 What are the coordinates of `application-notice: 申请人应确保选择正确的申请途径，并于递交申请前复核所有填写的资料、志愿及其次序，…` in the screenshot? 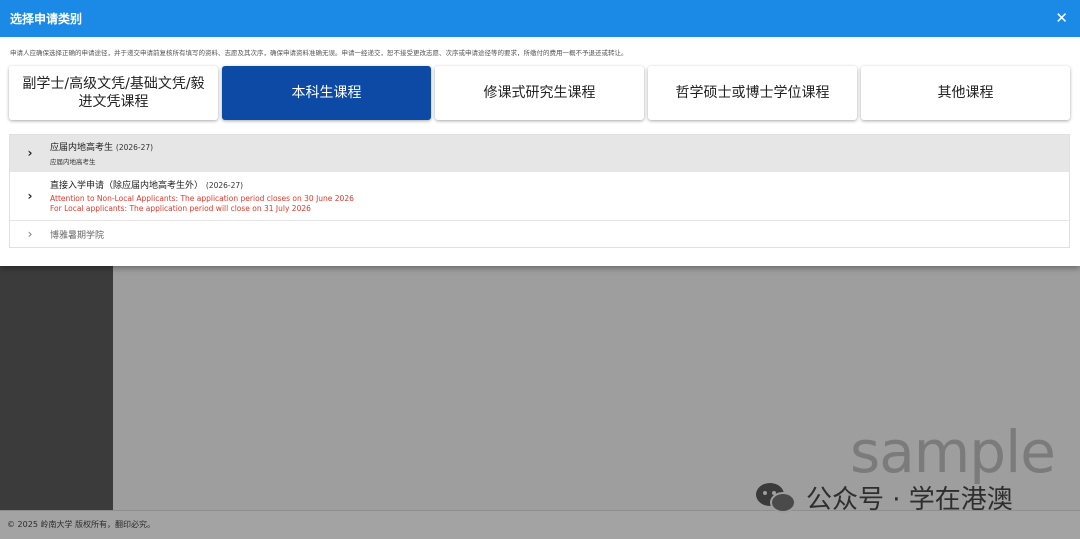 It's located at (319, 53).